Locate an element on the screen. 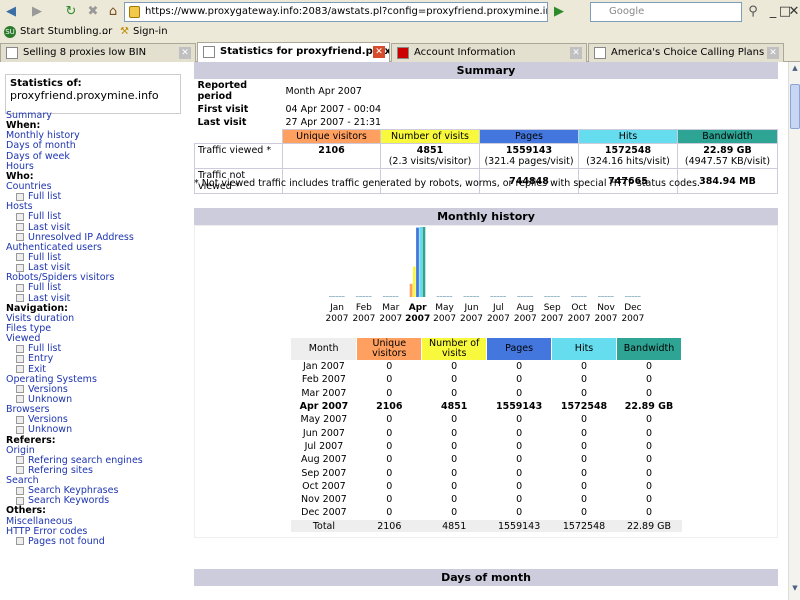 This screenshot has width=800, height=600. tab-label: Selling 8 proxies low BIN is located at coordinates (85, 52).